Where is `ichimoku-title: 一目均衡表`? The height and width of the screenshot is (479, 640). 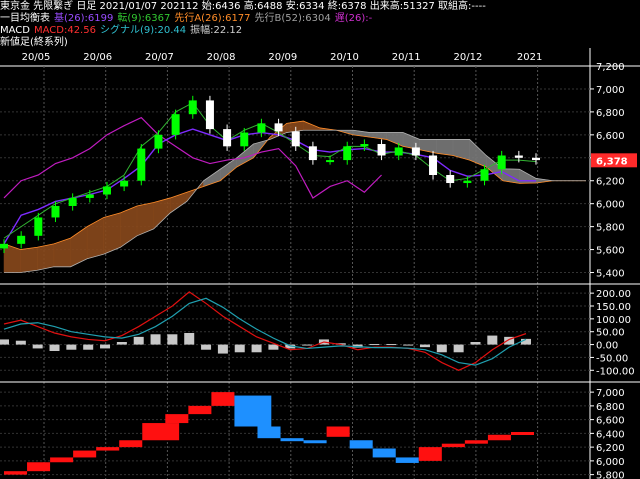 ichimoku-title: 一目均衡表 is located at coordinates (25, 18).